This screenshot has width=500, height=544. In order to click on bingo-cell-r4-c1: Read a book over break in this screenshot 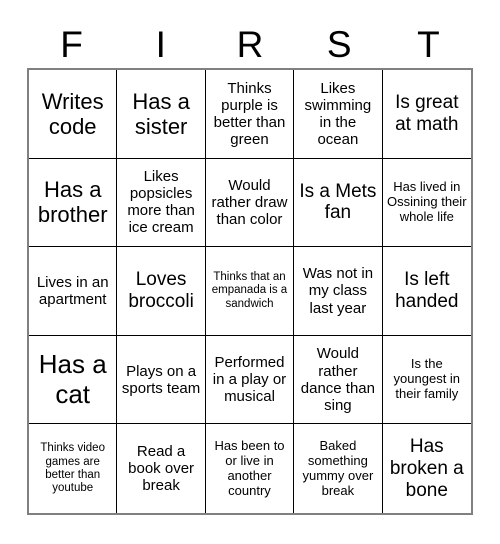, I will do `click(161, 468)`.